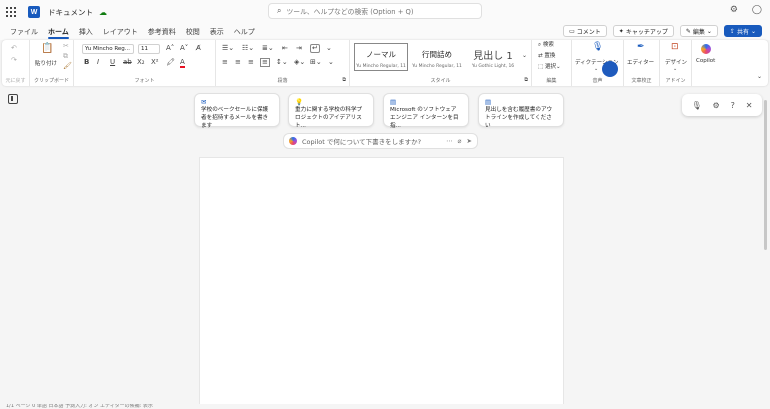 The width and height of the screenshot is (770, 409). I want to click on designer-icon: ⊡, so click(675, 47).